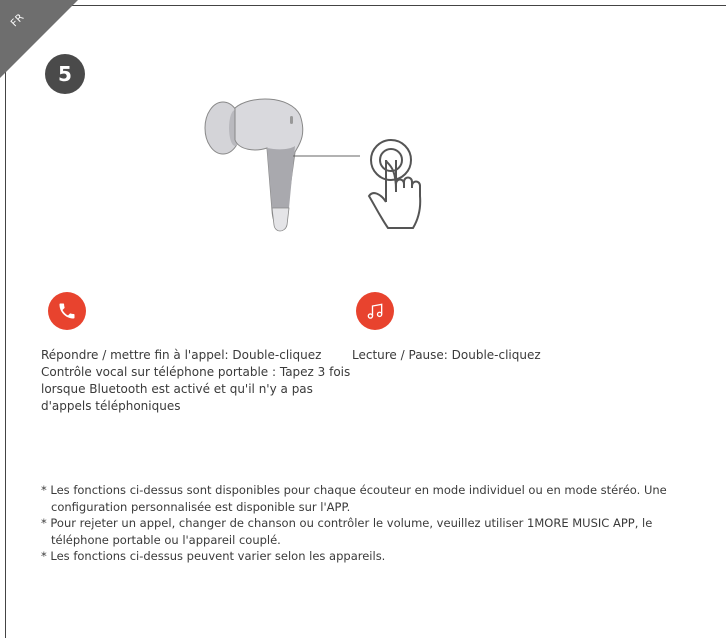  Describe the element at coordinates (394, 184) in the screenshot. I see `tap-hand-icon` at that location.